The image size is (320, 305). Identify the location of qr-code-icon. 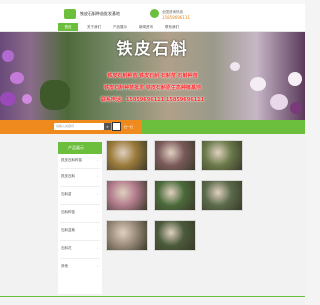
(116, 126).